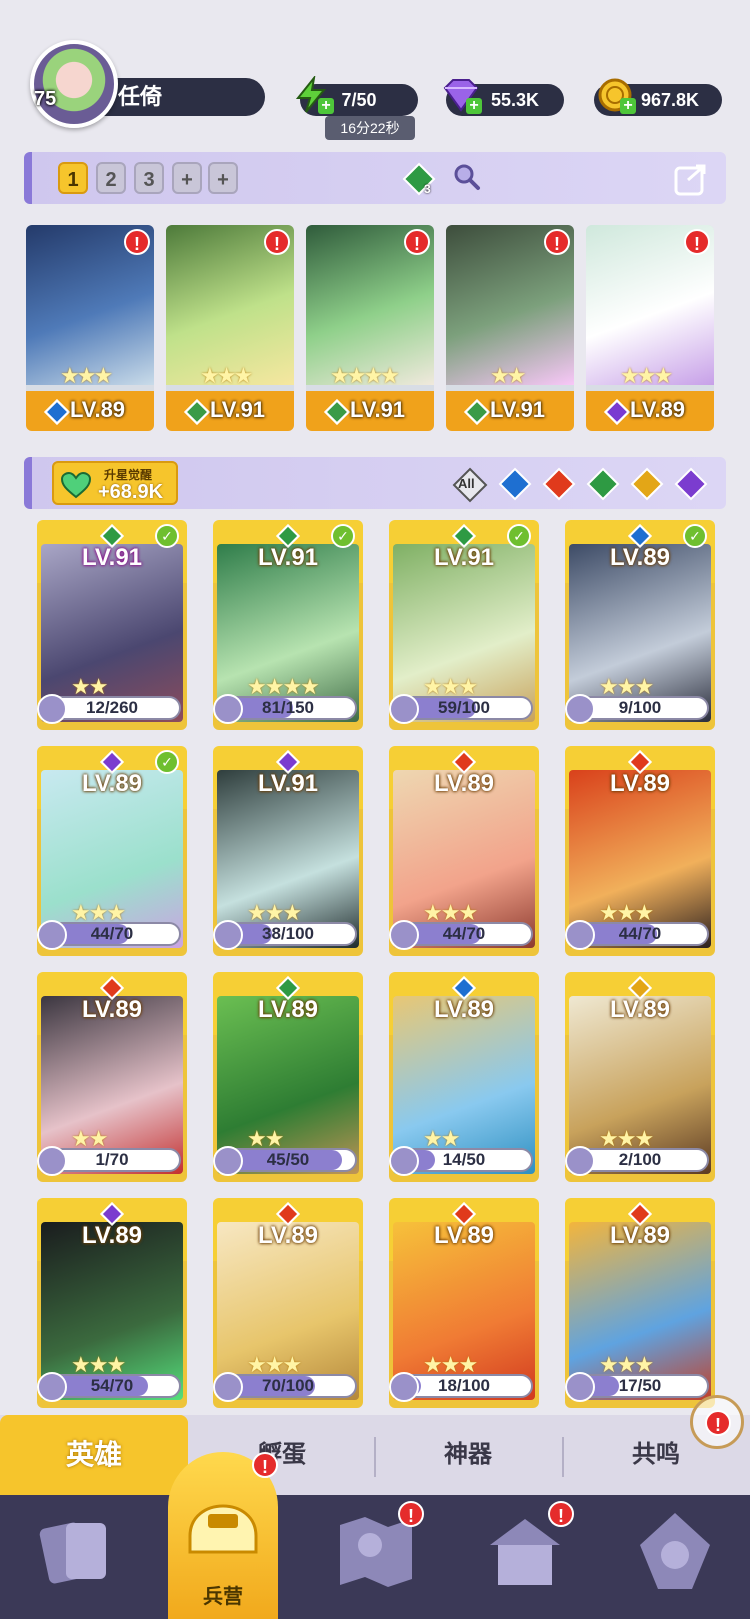  I want to click on nav-cards-icon, so click(80, 1555).